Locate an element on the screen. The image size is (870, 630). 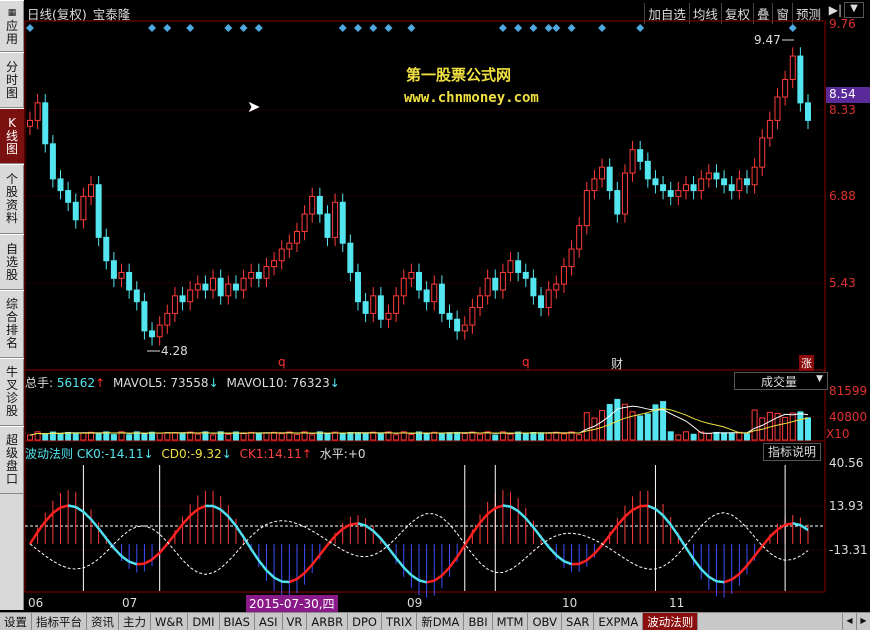
price-axis-label: 6.88 is located at coordinates (842, 196).